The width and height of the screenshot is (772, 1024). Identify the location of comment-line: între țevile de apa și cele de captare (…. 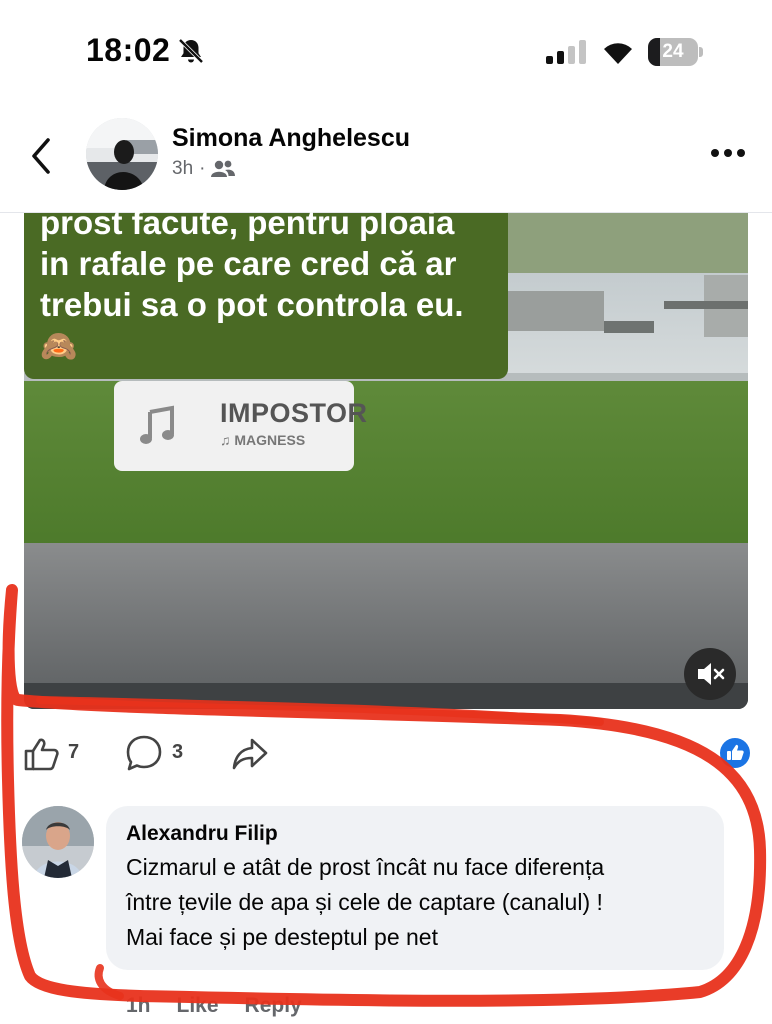
(364, 902).